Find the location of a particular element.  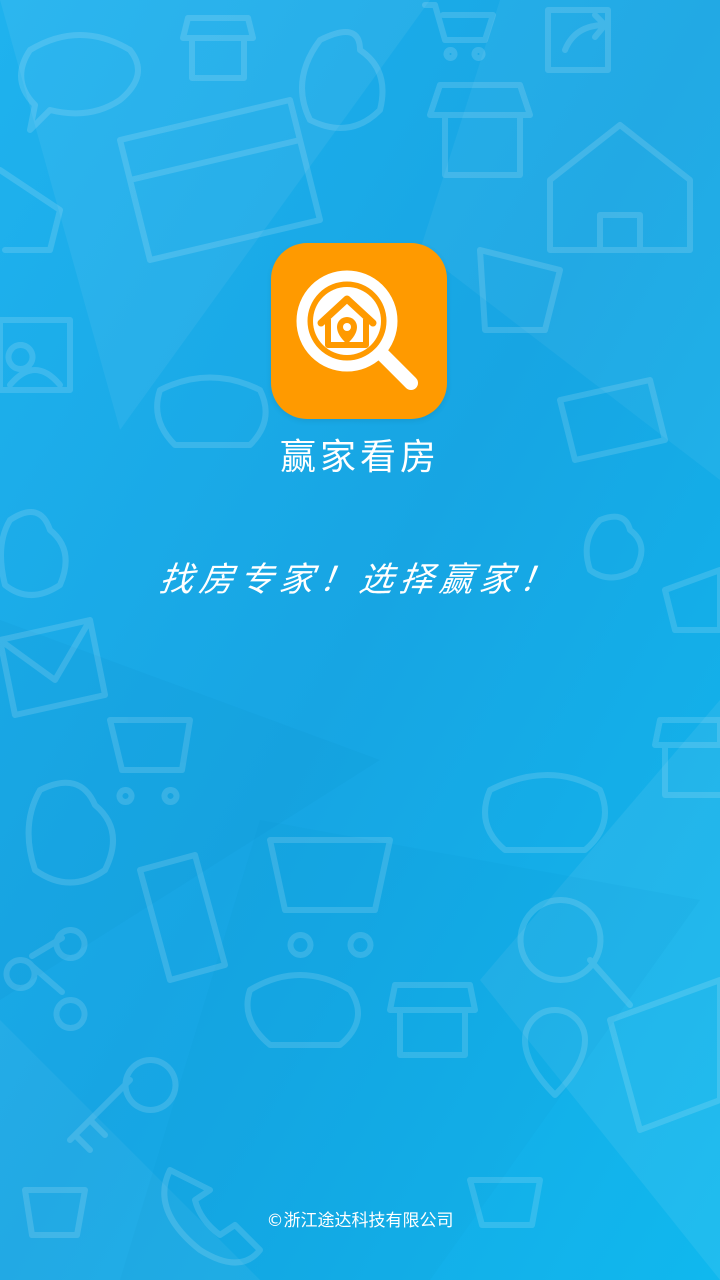

app-name: 赢家看房 is located at coordinates (359, 457).